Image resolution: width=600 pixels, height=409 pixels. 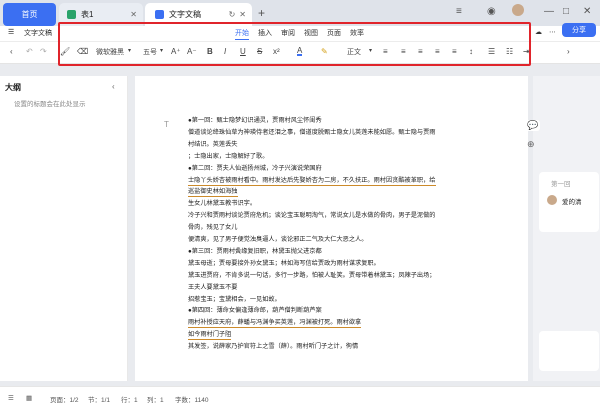 I want to click on tab-document-label: 文字文稿, so click(x=185, y=14).